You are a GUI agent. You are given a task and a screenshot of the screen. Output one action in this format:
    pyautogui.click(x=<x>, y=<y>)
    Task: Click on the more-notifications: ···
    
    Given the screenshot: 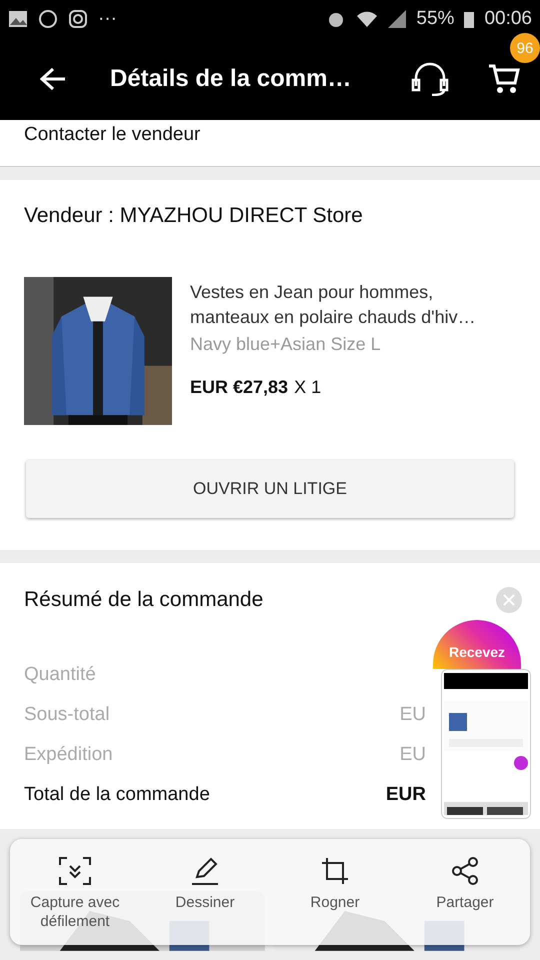 What is the action you would take?
    pyautogui.click(x=107, y=19)
    